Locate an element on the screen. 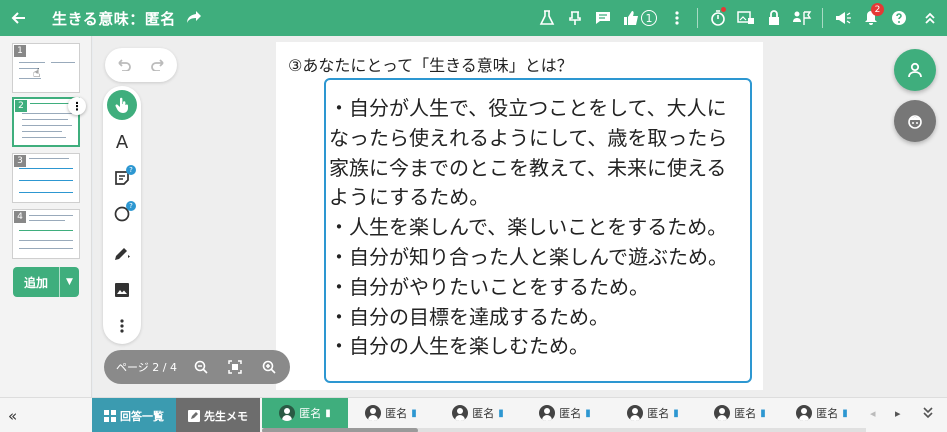 The image size is (947, 432). page-number: 4 is located at coordinates (20, 217).